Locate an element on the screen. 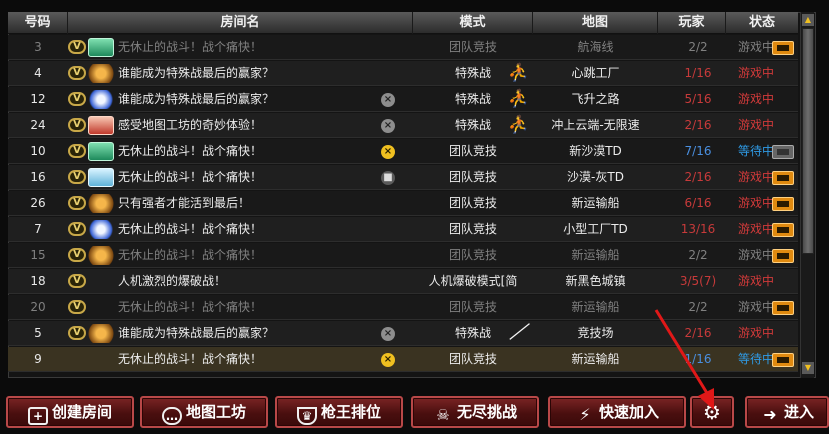 Image resolution: width=829 pixels, height=434 pixels. room-row: 18 V 人机激烈的爆破战！ 人机爆破模式[简 新黑色城镇 3/5(7) 游戏中 is located at coordinates (403, 281).